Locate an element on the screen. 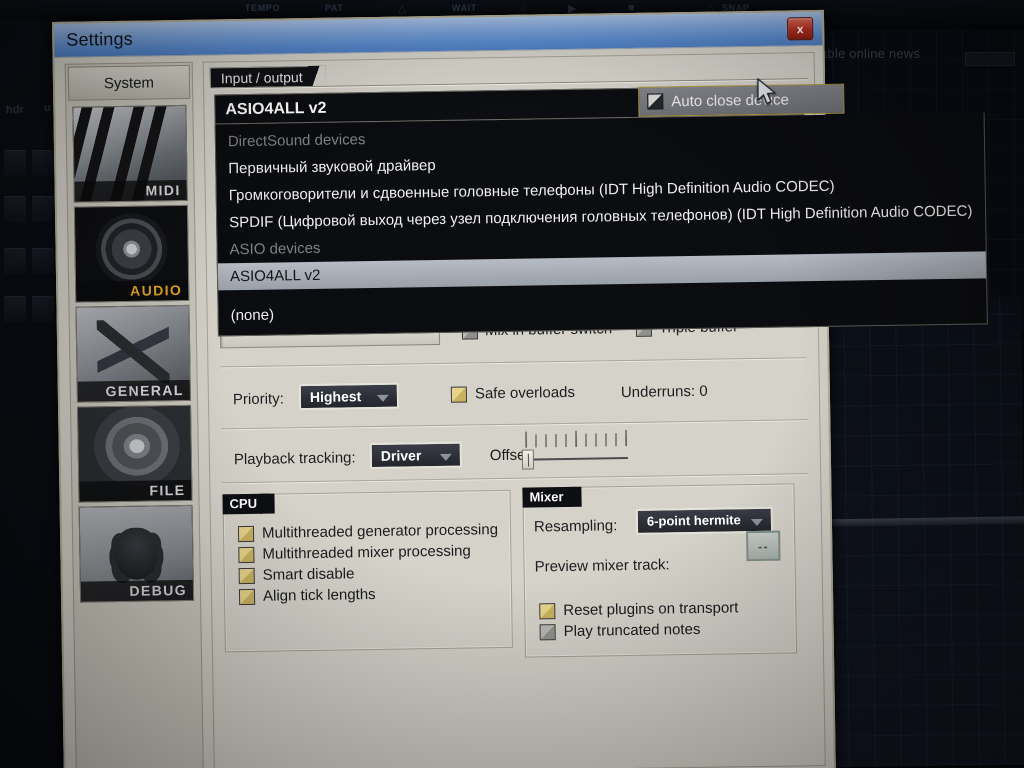 The height and width of the screenshot is (768, 1024). resampling-label: Resampling: is located at coordinates (575, 526).